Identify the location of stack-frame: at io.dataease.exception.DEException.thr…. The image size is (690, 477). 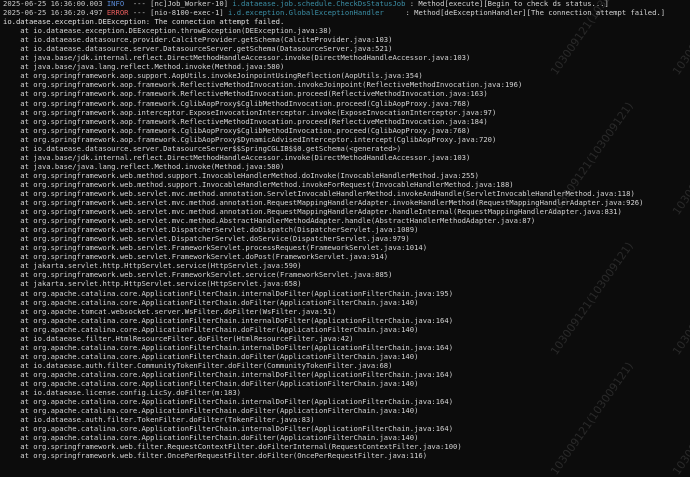
(167, 31).